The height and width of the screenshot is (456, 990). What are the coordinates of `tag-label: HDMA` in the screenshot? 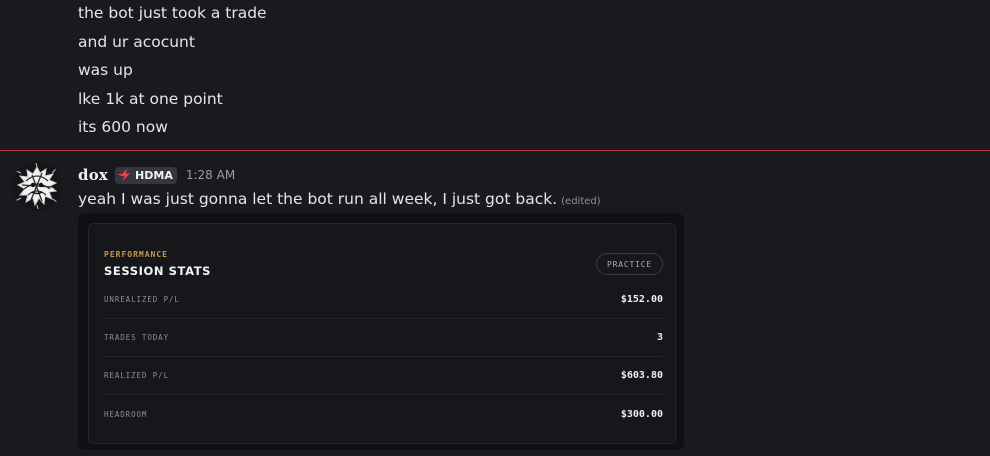 It's located at (154, 175).